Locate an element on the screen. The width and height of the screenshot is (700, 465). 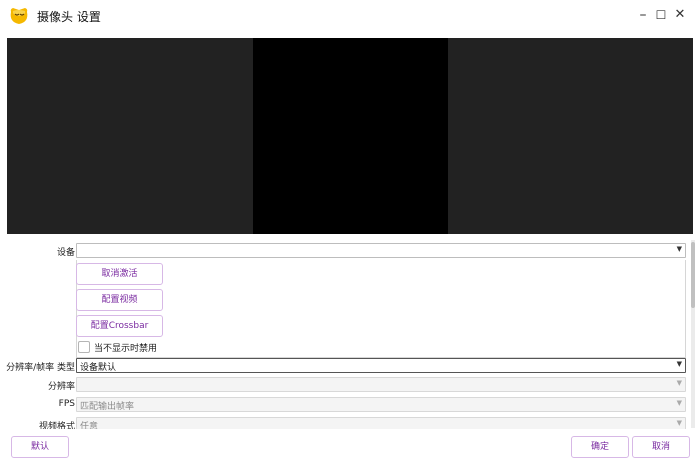
resolution-fps-type-label: 分辨率/帧率 类型 is located at coordinates (40, 368).